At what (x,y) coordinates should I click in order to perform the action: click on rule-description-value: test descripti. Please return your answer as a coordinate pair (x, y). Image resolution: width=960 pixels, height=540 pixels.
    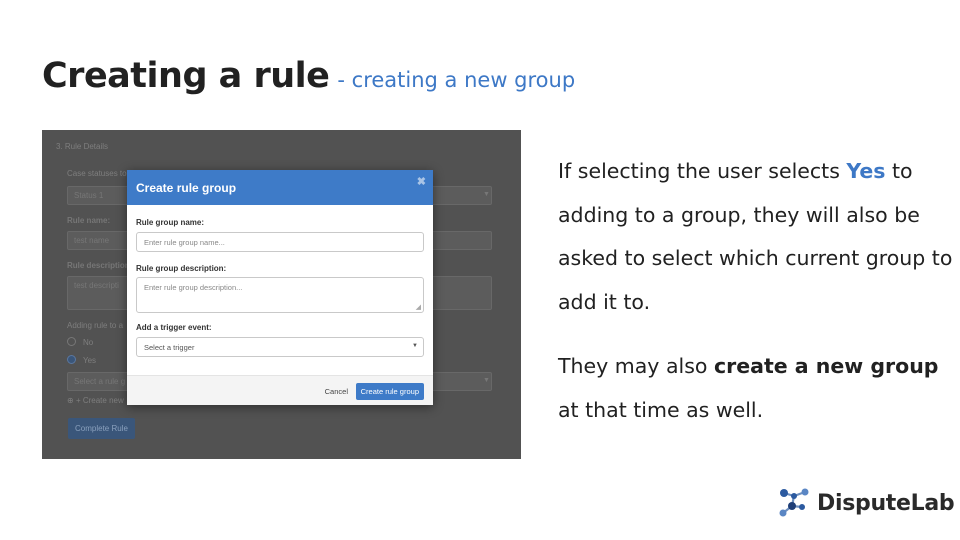
    Looking at the image, I should click on (96, 285).